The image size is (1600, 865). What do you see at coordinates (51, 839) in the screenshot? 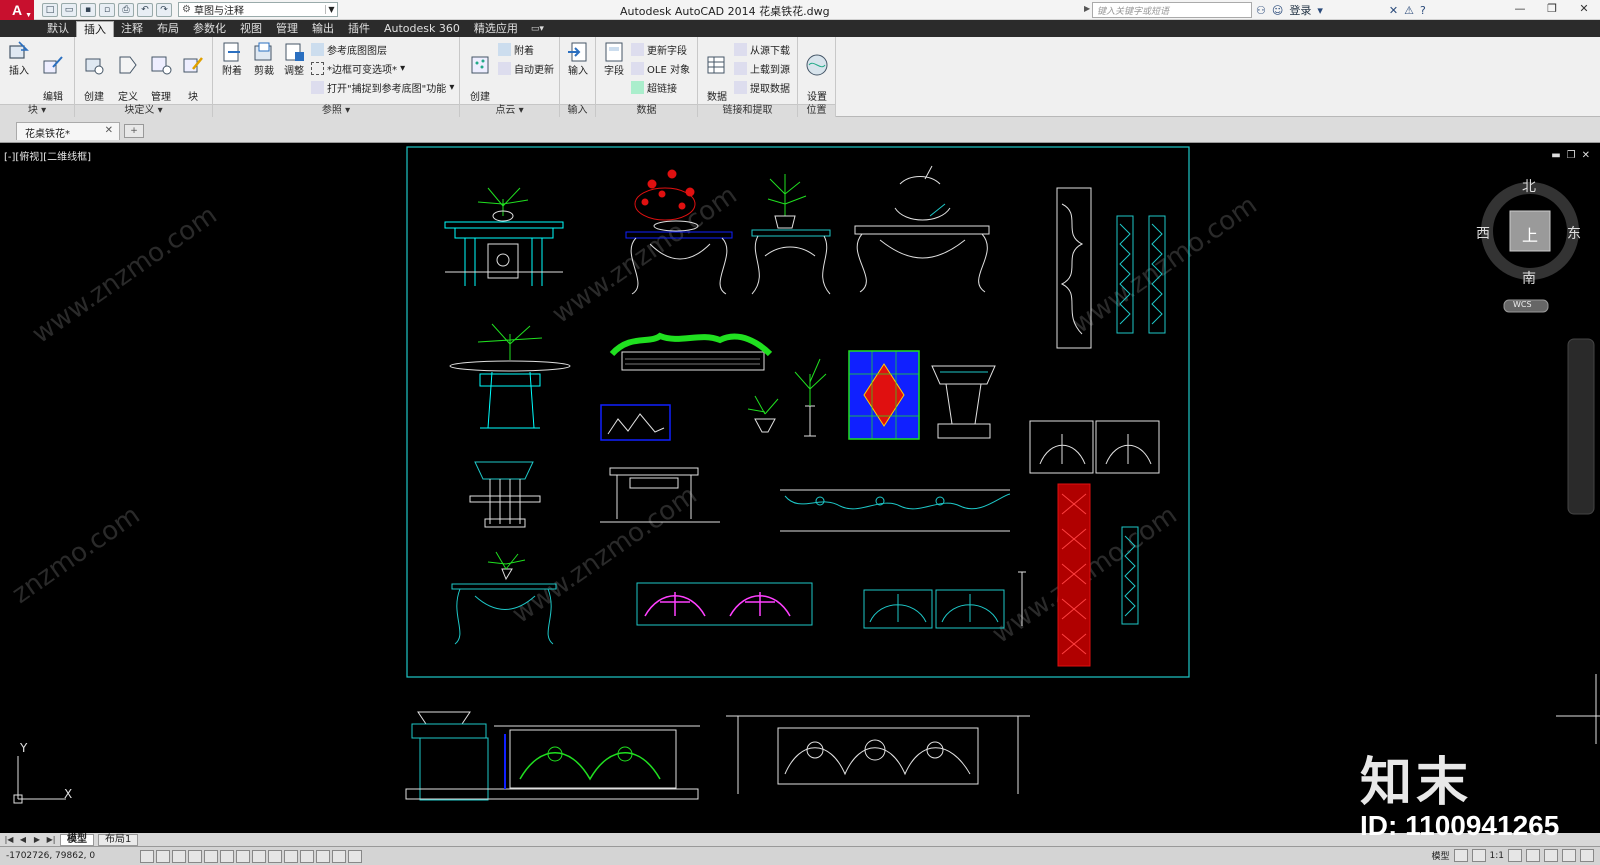
I see `last-tab-icon: ▶|` at bounding box center [51, 839].